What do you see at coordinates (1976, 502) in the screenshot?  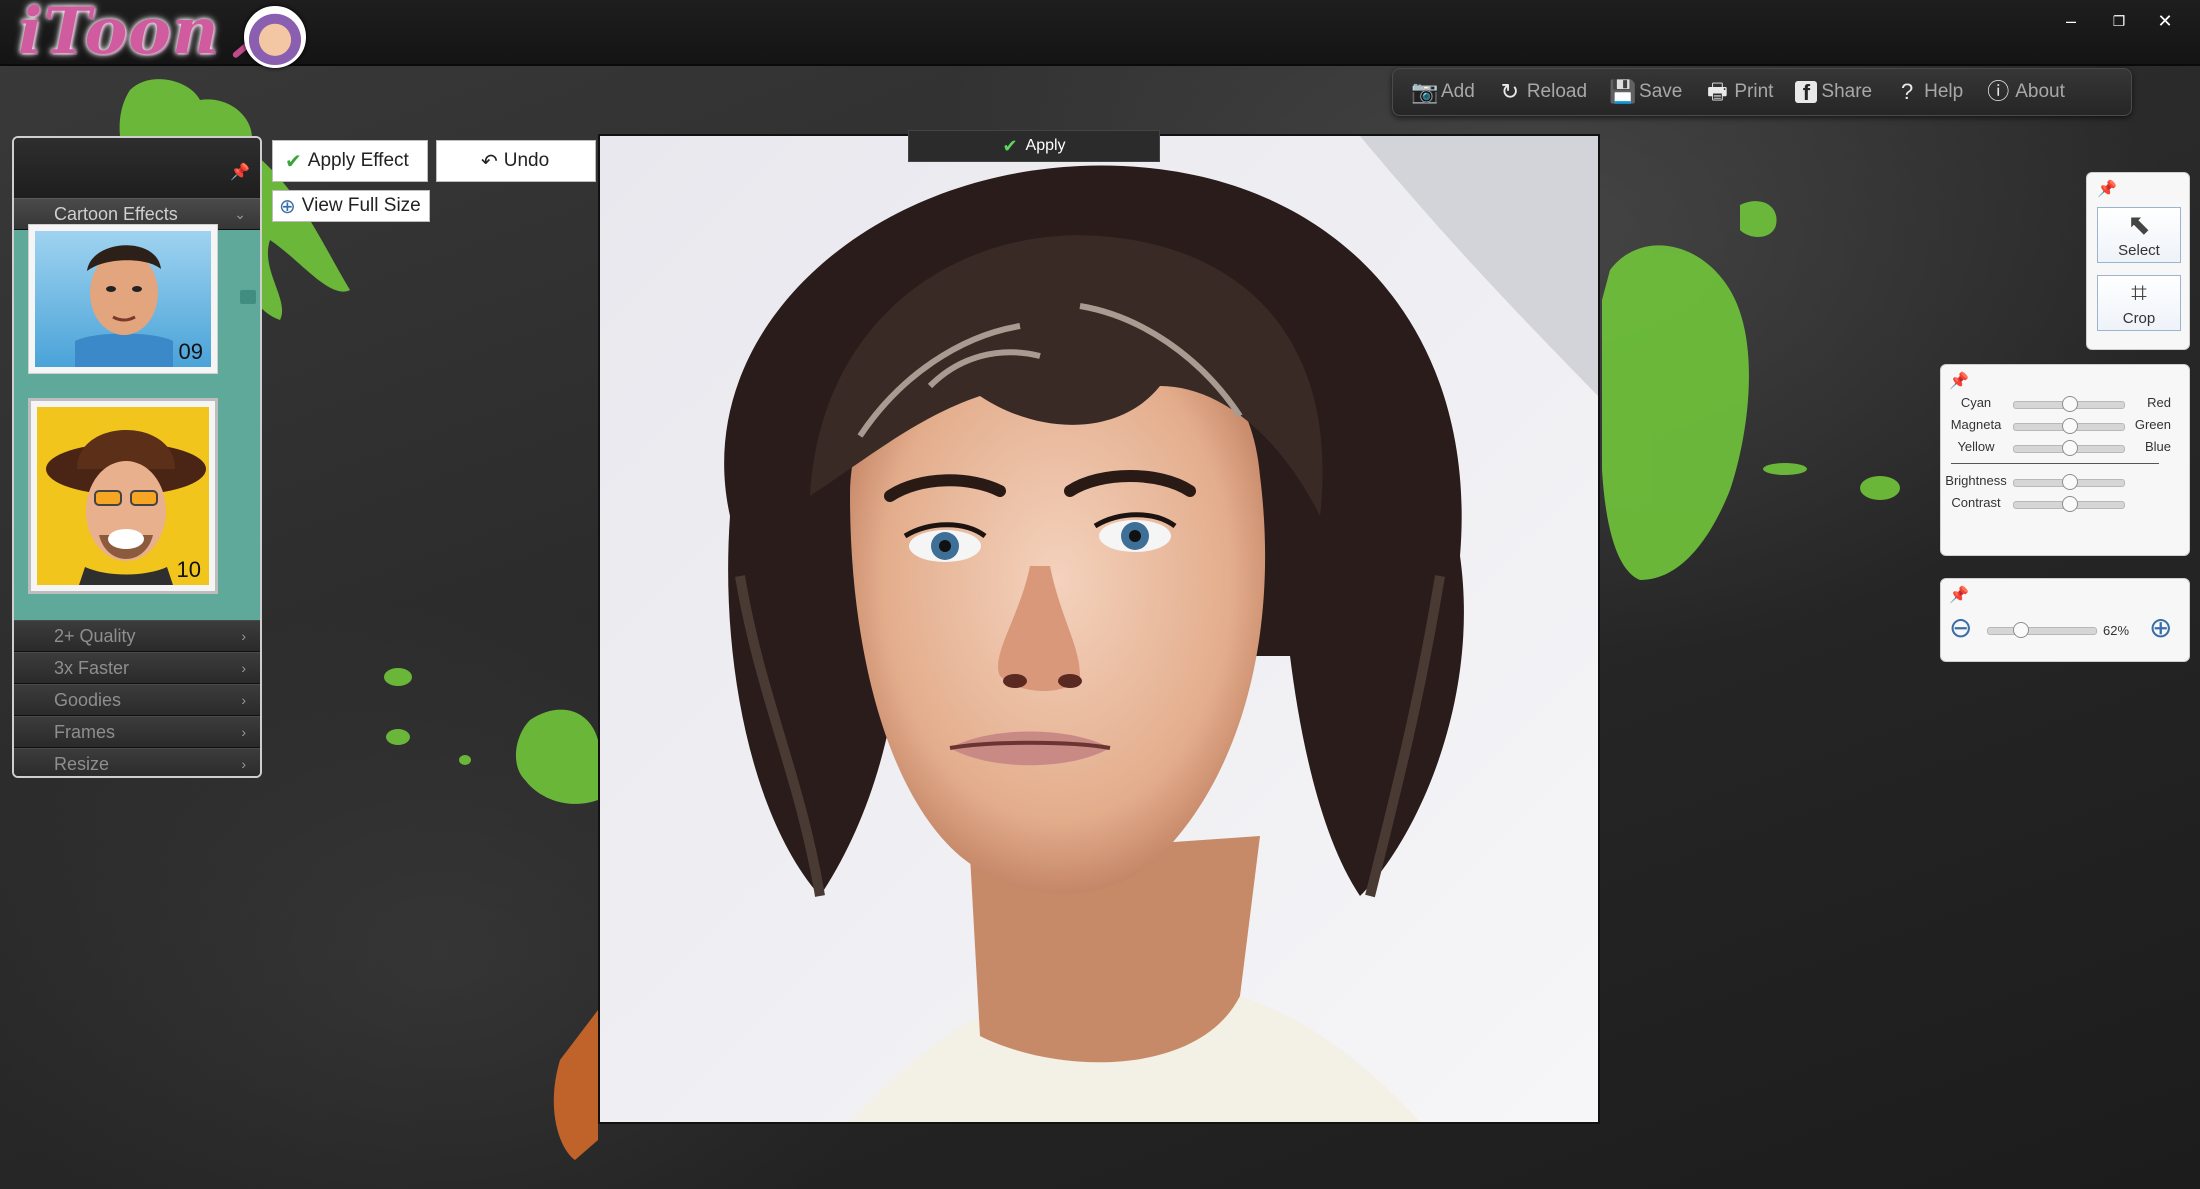 I see `contrast-label: Contrast` at bounding box center [1976, 502].